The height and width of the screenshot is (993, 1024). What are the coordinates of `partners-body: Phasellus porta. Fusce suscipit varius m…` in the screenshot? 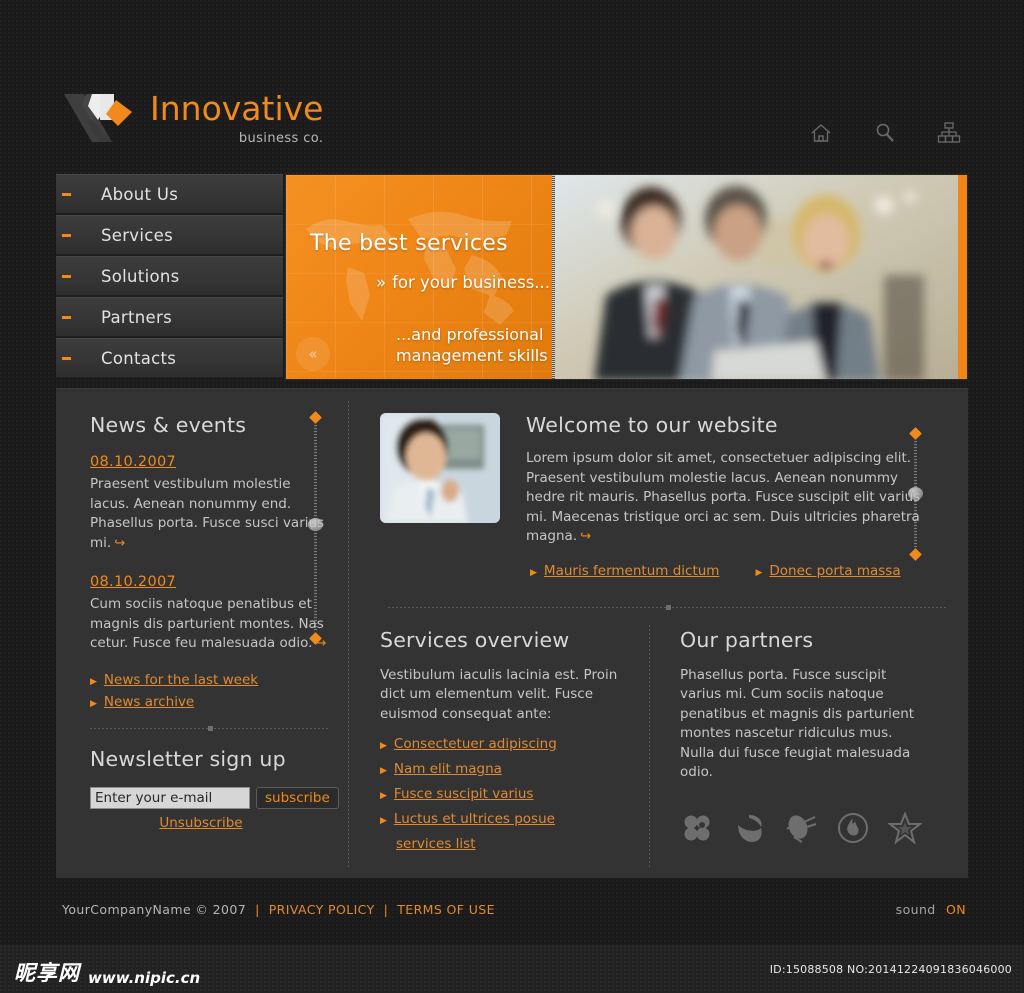 It's located at (797, 723).